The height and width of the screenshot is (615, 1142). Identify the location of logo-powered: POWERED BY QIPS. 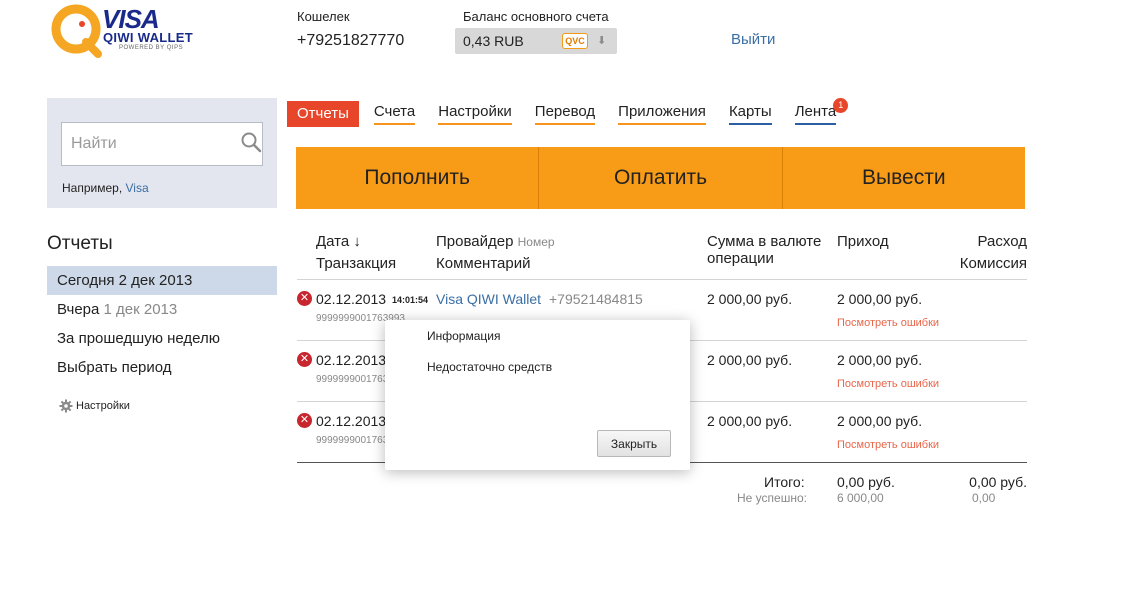
(151, 48).